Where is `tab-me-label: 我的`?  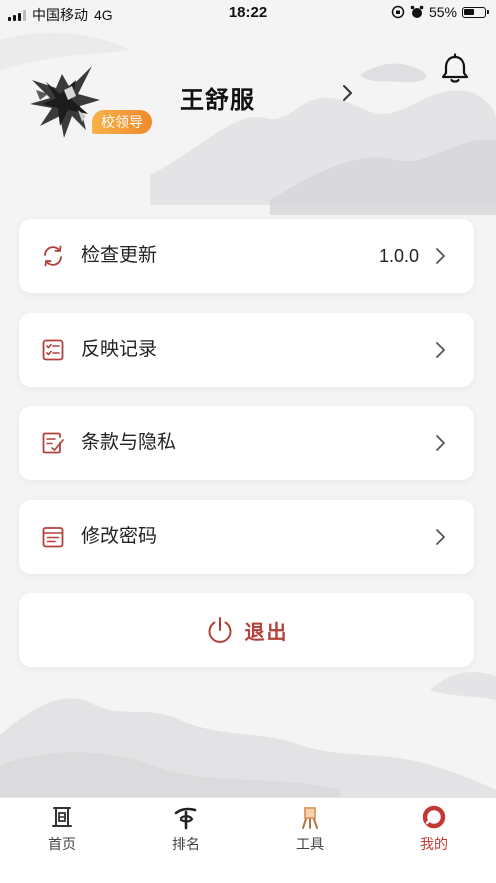
tab-me-label: 我的 is located at coordinates (434, 844).